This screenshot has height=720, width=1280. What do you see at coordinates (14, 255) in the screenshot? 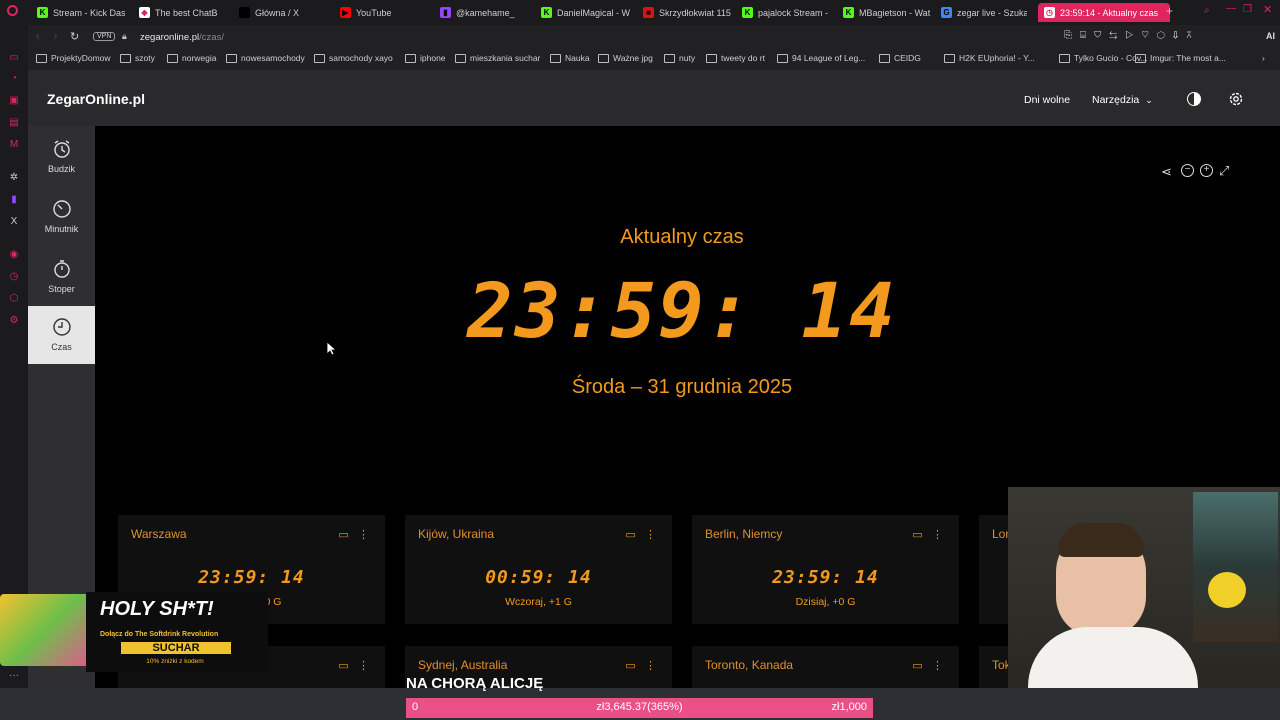
I see `player-icon: ◉` at bounding box center [14, 255].